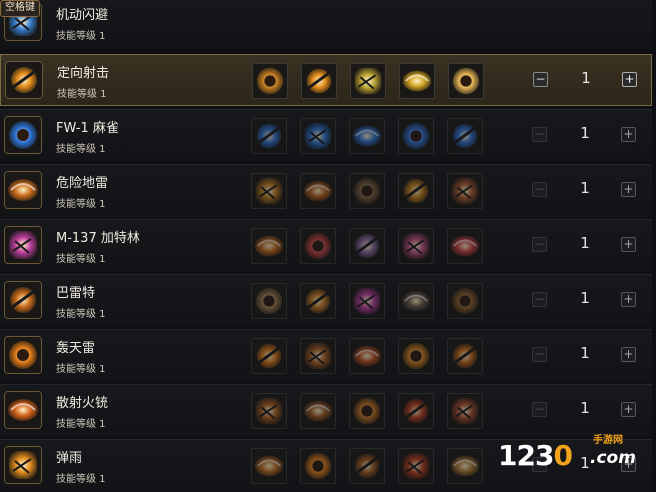 This screenshot has width=656, height=492. I want to click on watermark-subtitle: 手游网, so click(608, 440).